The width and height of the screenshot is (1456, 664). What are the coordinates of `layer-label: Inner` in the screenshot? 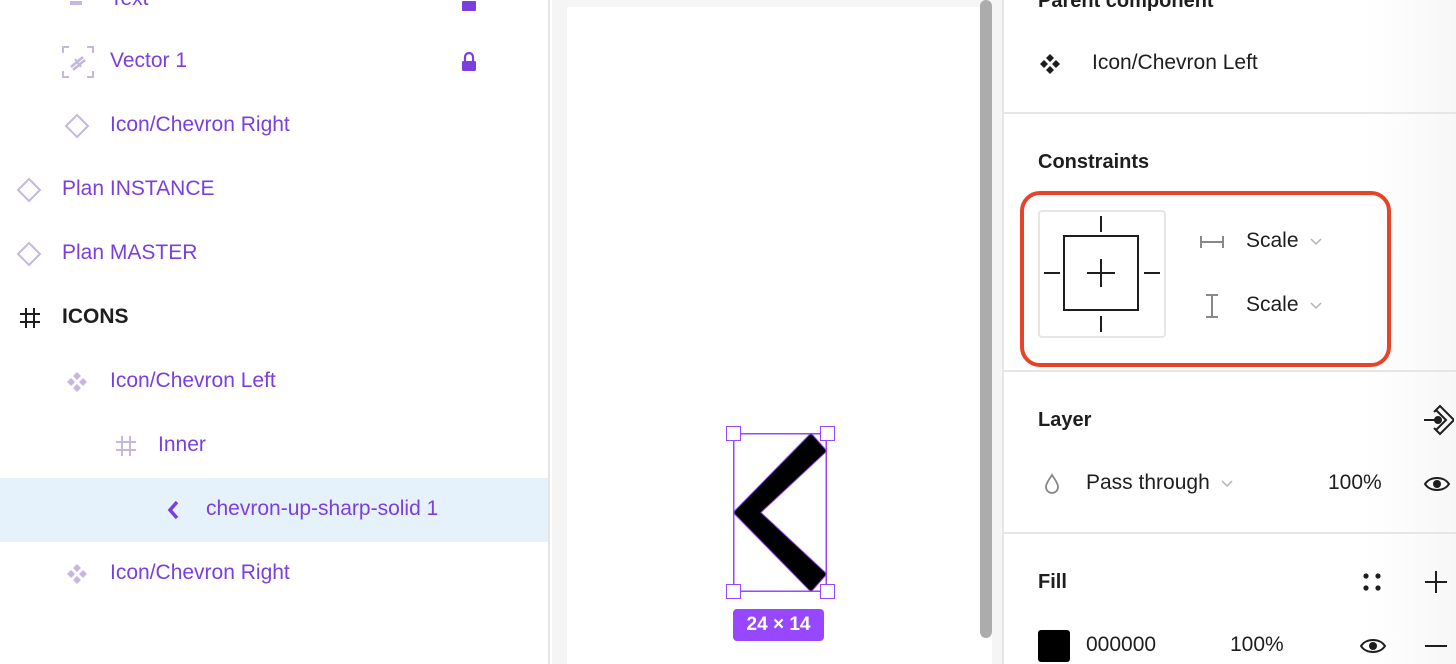 It's located at (182, 444).